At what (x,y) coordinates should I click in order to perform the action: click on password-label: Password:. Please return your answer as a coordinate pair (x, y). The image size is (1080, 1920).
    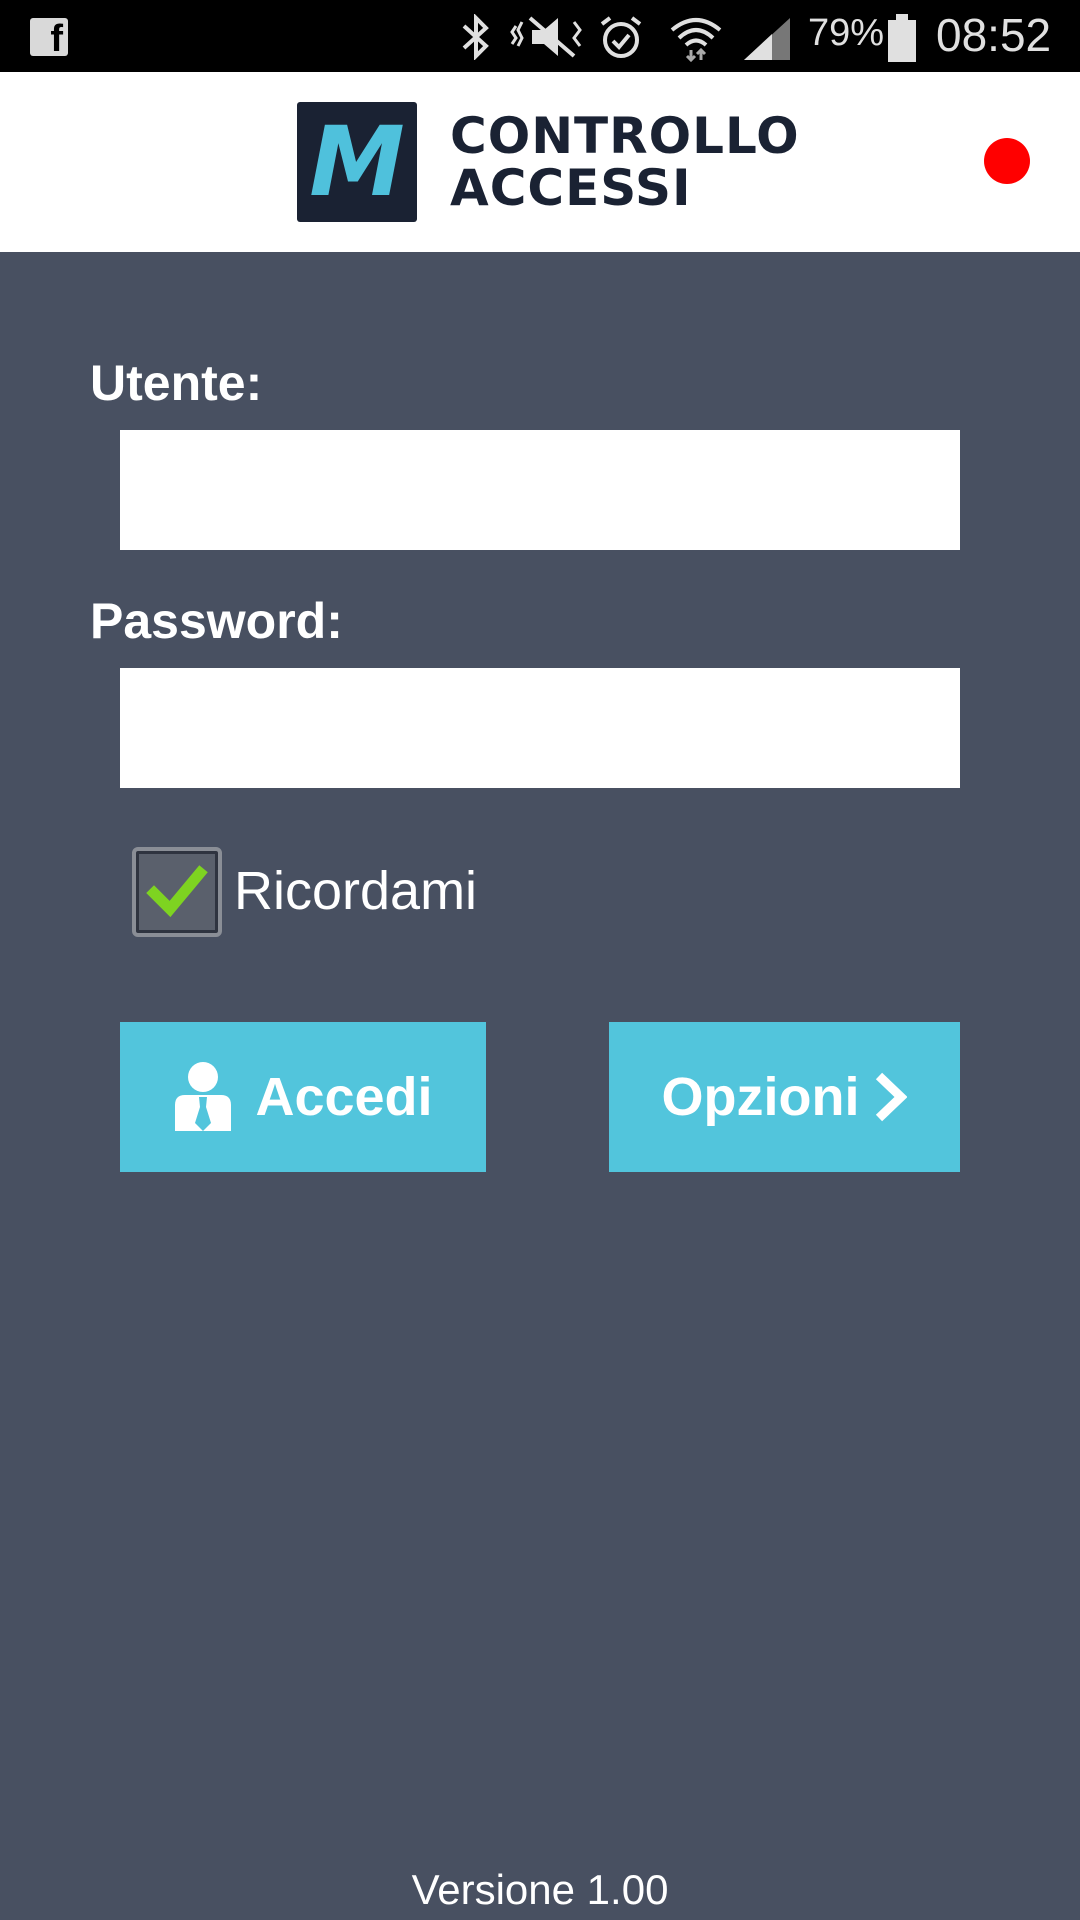
    Looking at the image, I should click on (216, 621).